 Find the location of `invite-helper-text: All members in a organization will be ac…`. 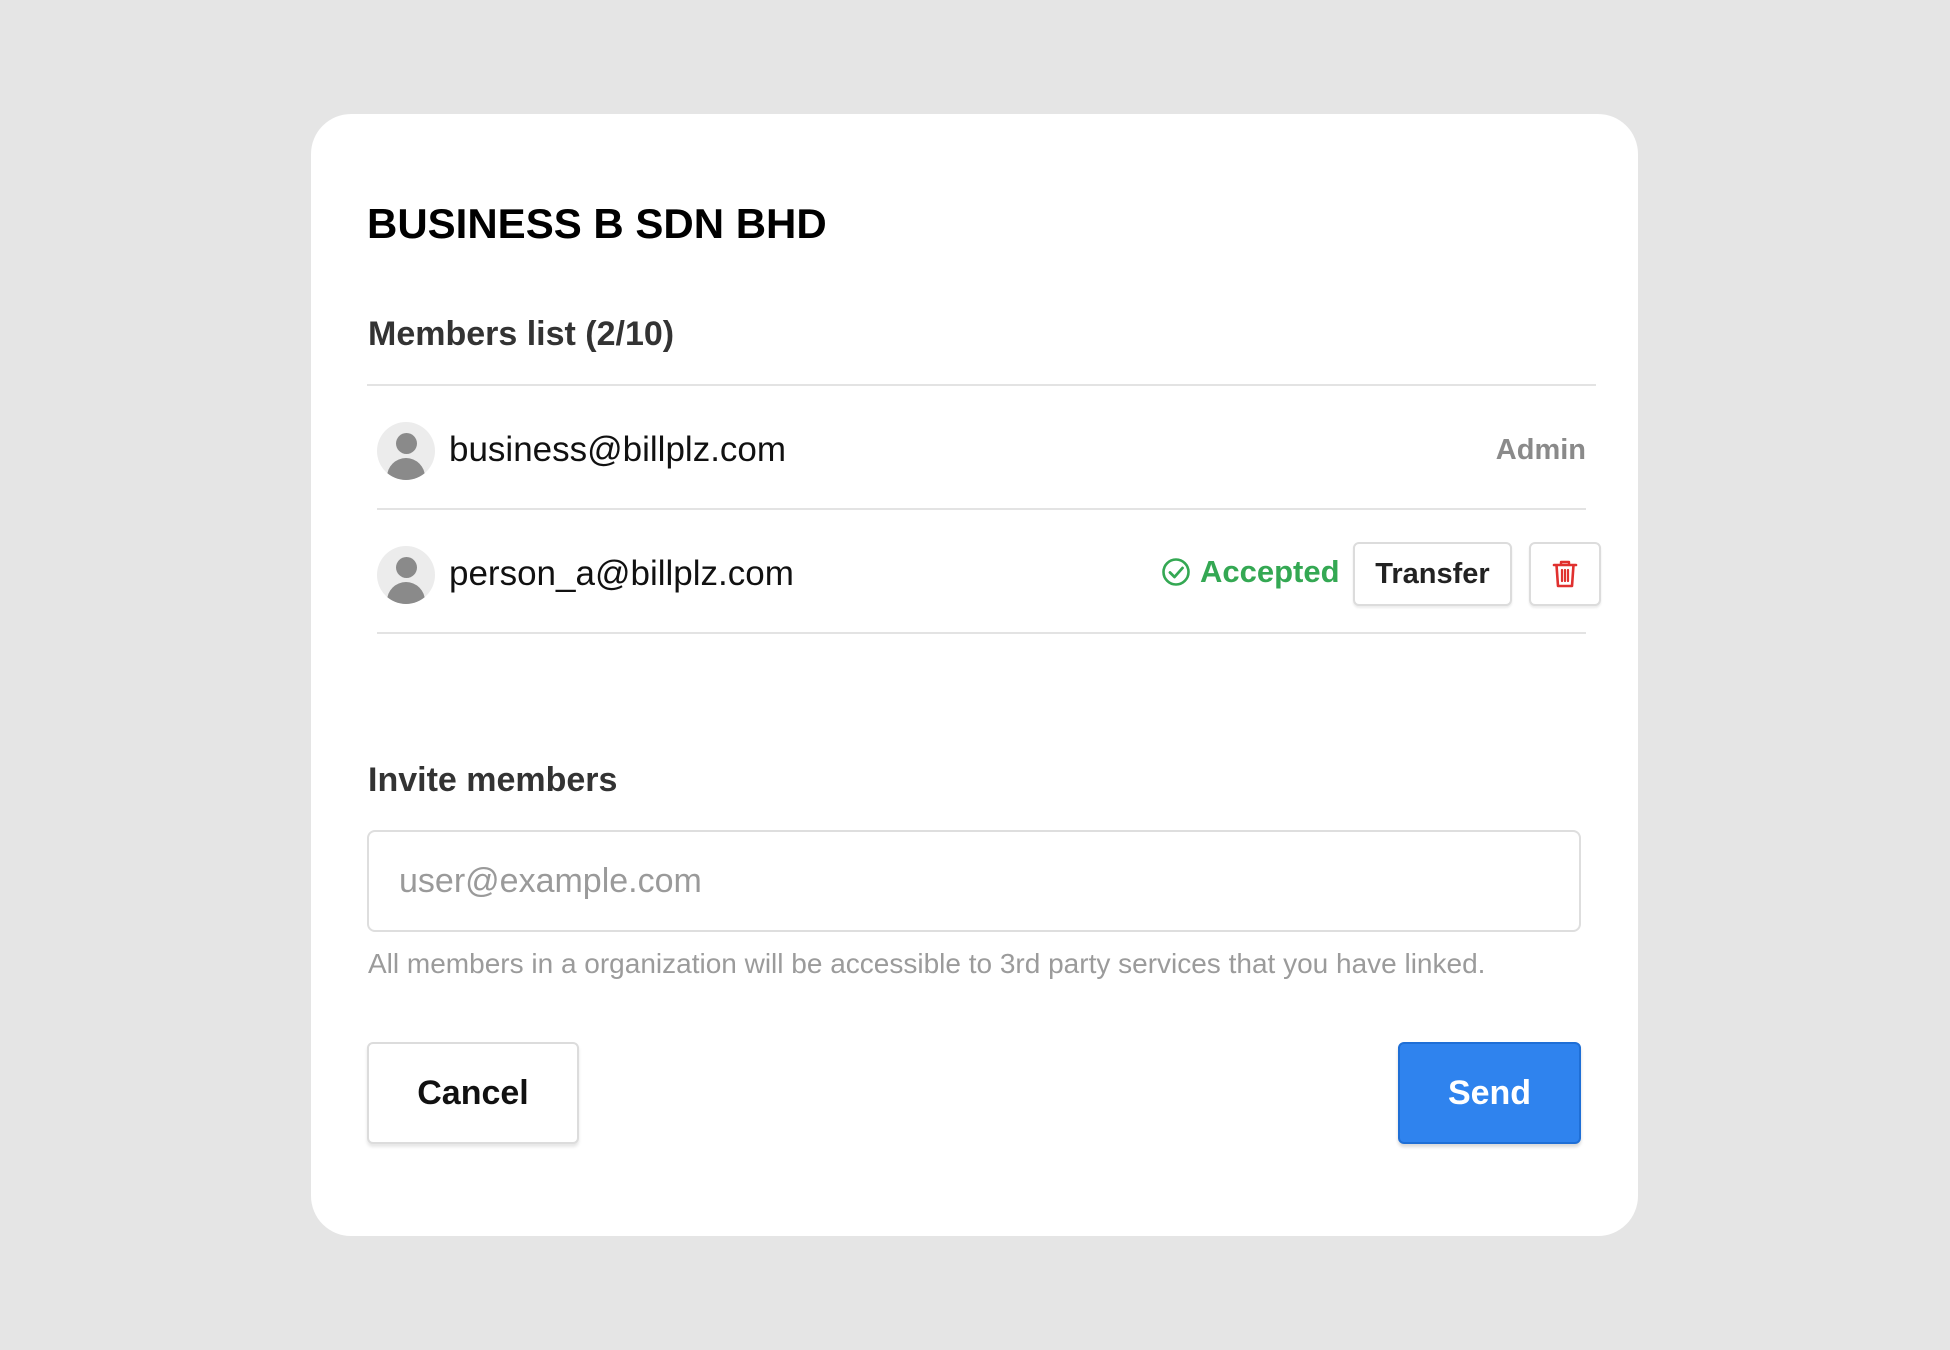

invite-helper-text: All members in a organization will be ac… is located at coordinates (927, 963).